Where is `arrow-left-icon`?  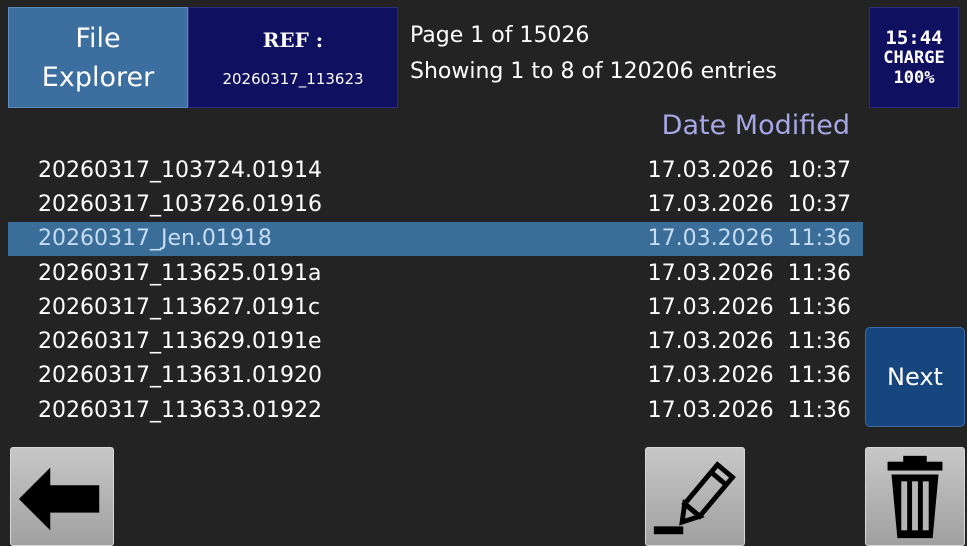 arrow-left-icon is located at coordinates (59, 499).